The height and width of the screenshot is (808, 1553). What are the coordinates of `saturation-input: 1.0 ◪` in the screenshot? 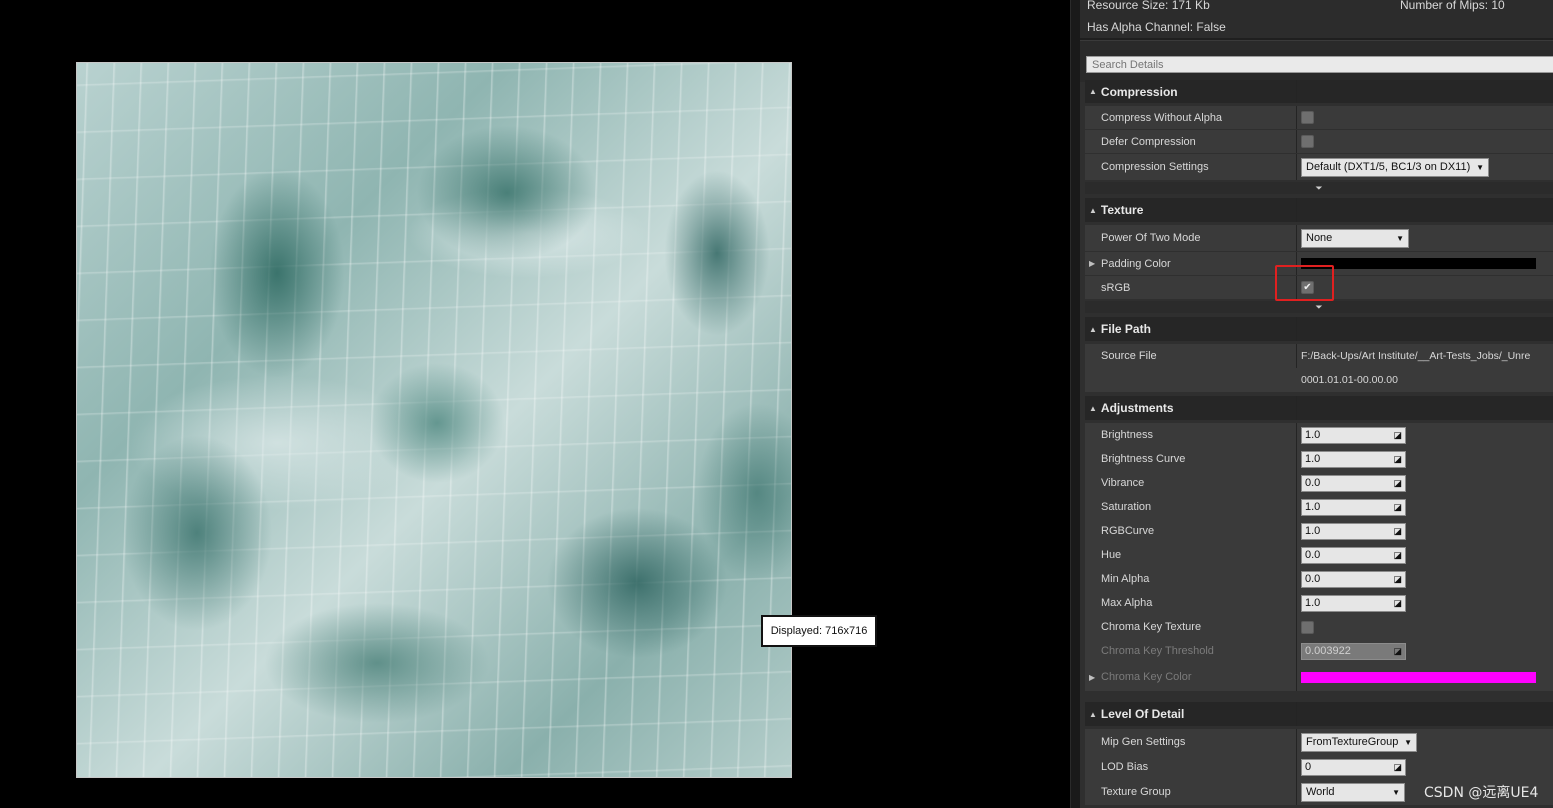 It's located at (1353, 507).